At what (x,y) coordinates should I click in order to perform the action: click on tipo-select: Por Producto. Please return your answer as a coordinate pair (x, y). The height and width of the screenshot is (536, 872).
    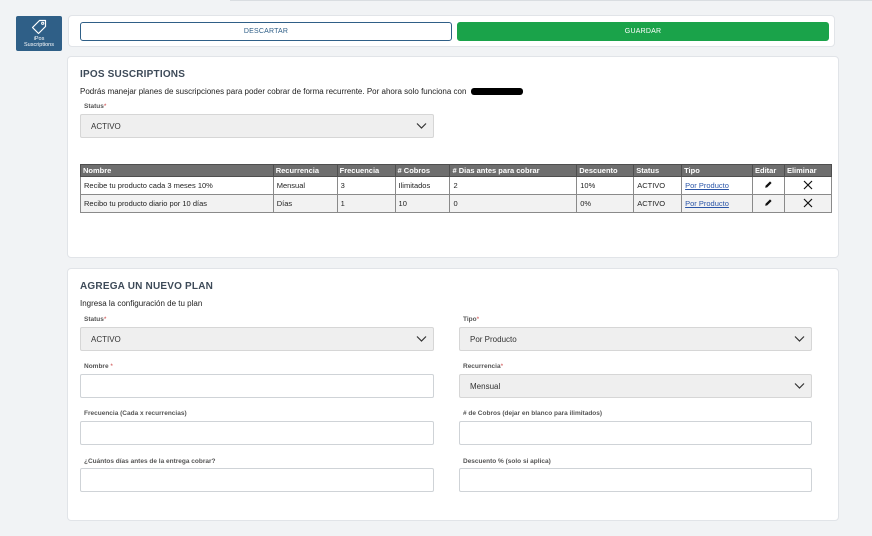
    Looking at the image, I should click on (635, 339).